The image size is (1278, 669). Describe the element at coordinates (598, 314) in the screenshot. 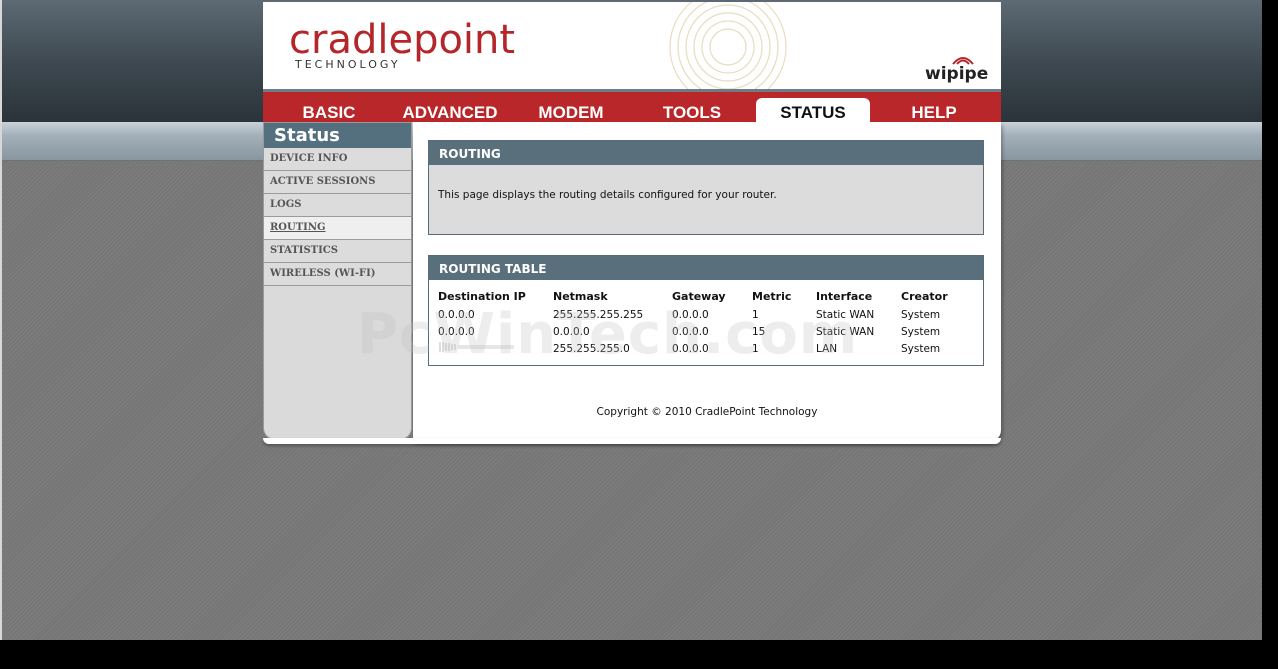

I see `table-cell: 255.255.255.255` at that location.